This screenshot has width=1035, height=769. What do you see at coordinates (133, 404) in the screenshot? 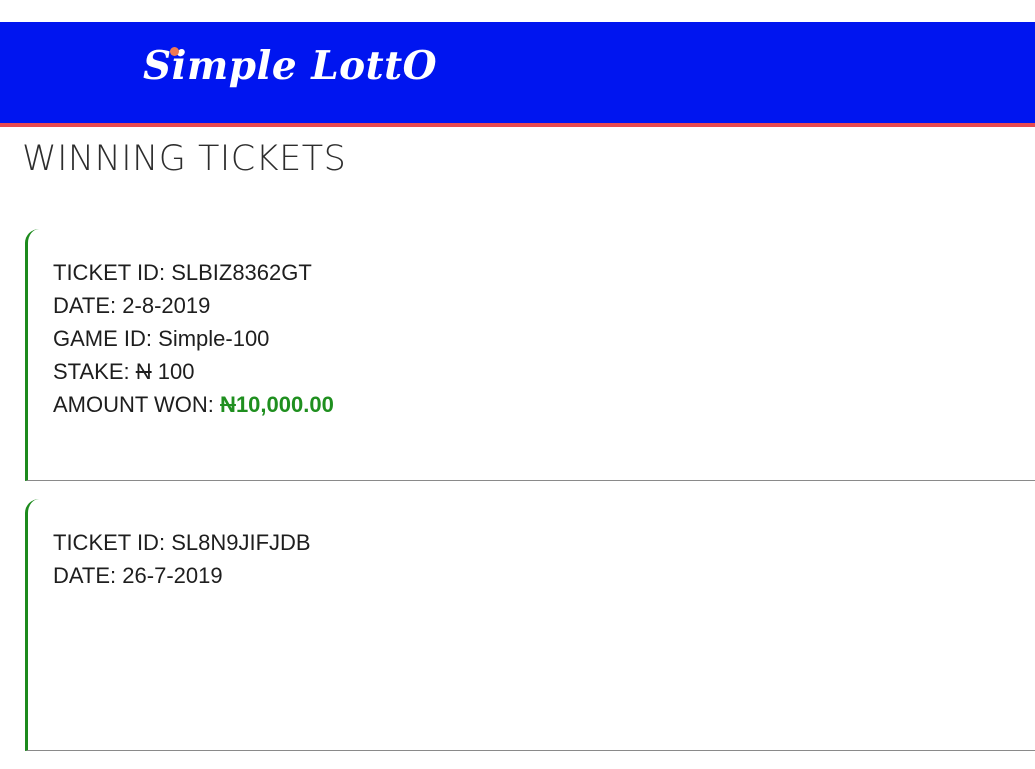
I see `ticket-won-label: AMOUNT WON:` at bounding box center [133, 404].